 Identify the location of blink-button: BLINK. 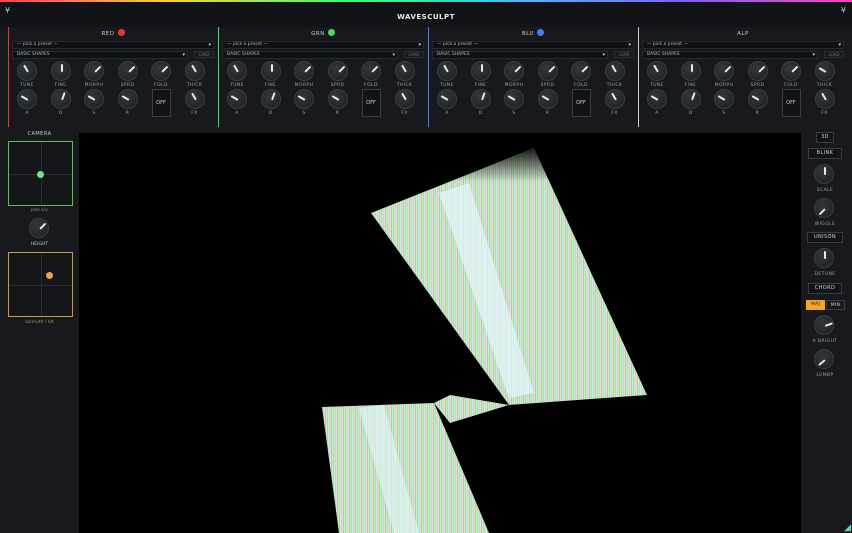
(825, 153).